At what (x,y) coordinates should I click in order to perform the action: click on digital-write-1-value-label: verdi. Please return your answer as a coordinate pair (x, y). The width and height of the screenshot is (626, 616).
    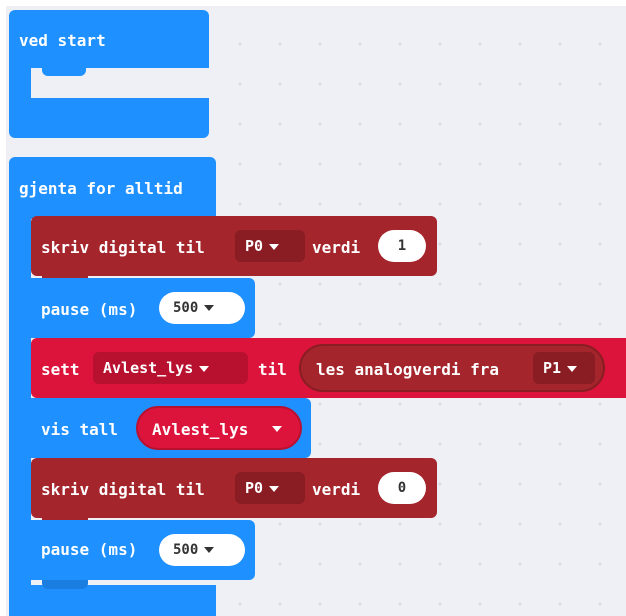
    Looking at the image, I should click on (336, 247).